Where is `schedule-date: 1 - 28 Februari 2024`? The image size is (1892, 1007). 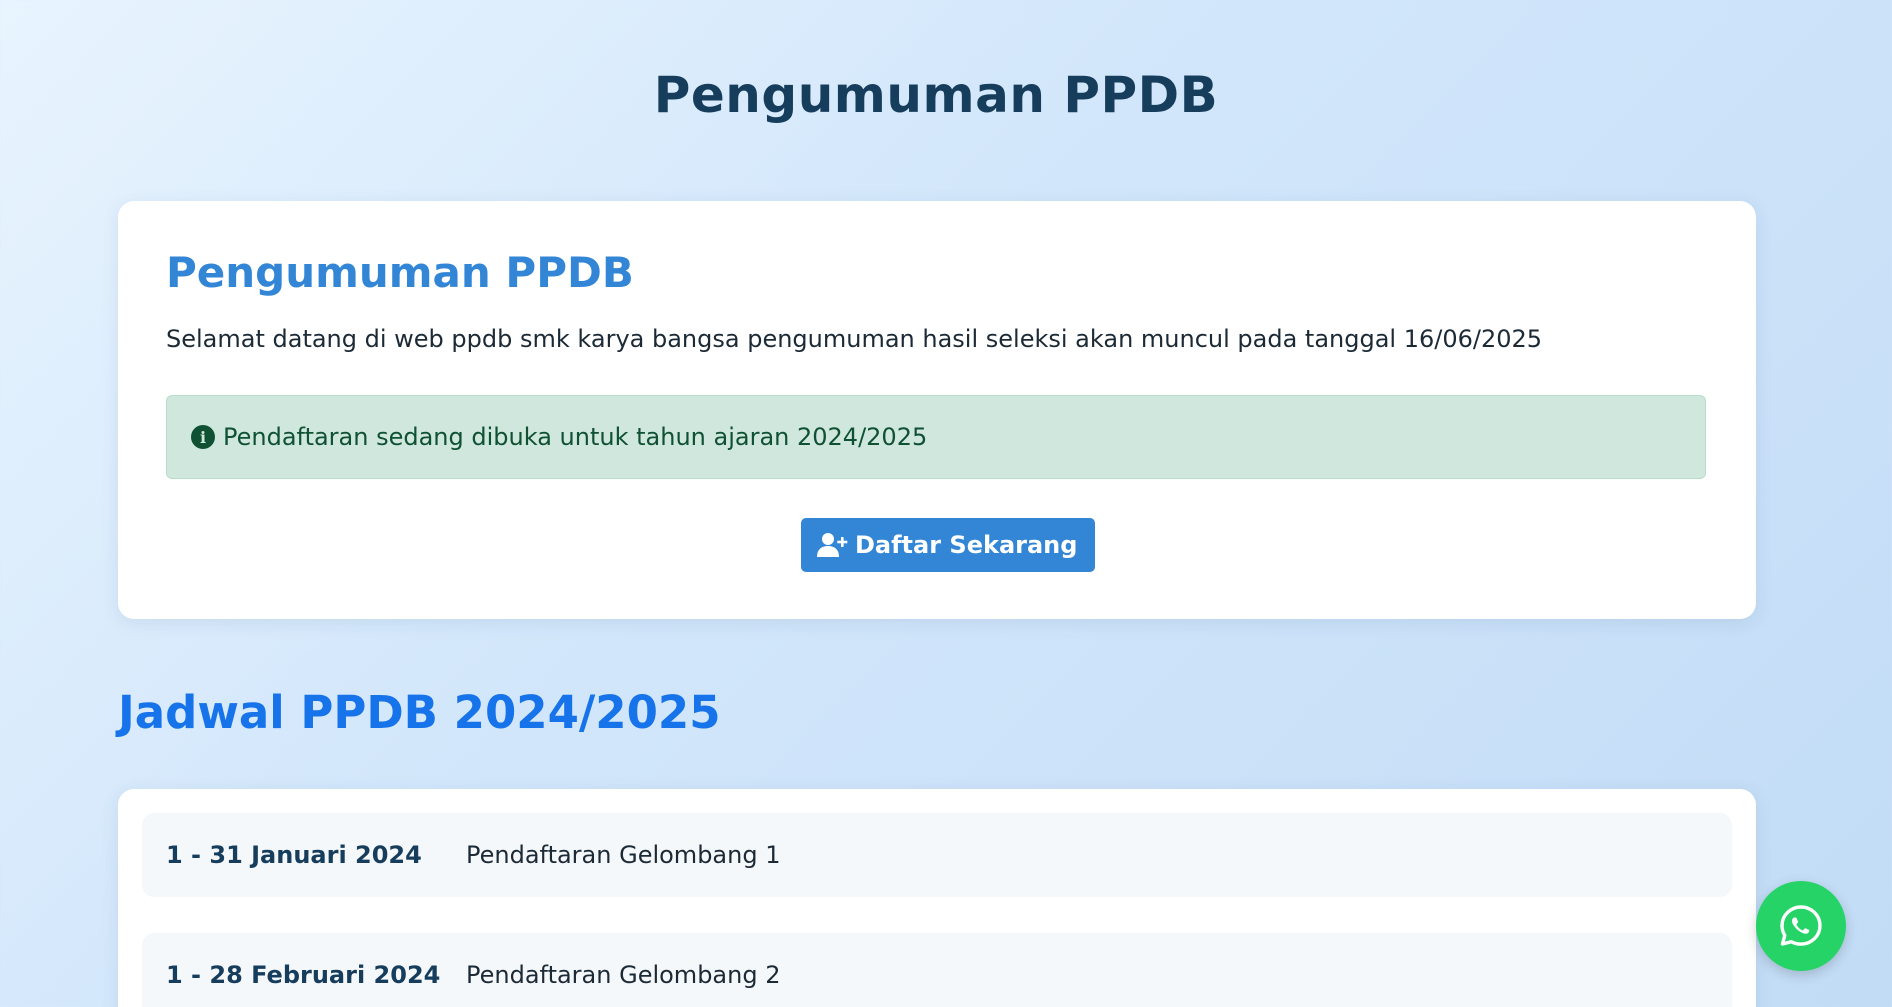
schedule-date: 1 - 28 Februari 2024 is located at coordinates (303, 975).